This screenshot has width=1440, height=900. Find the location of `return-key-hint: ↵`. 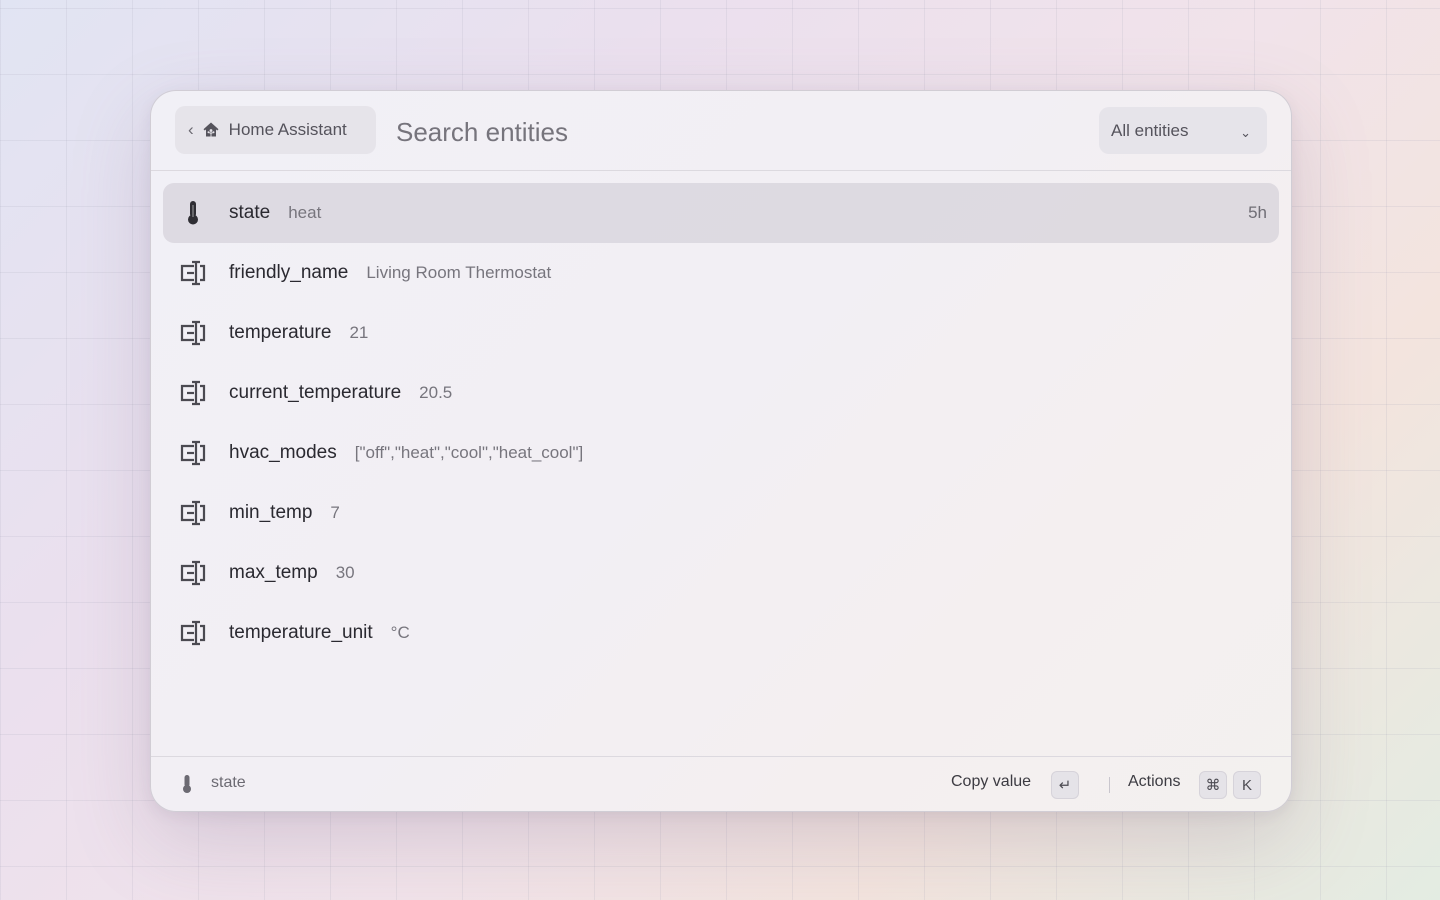

return-key-hint: ↵ is located at coordinates (1065, 785).